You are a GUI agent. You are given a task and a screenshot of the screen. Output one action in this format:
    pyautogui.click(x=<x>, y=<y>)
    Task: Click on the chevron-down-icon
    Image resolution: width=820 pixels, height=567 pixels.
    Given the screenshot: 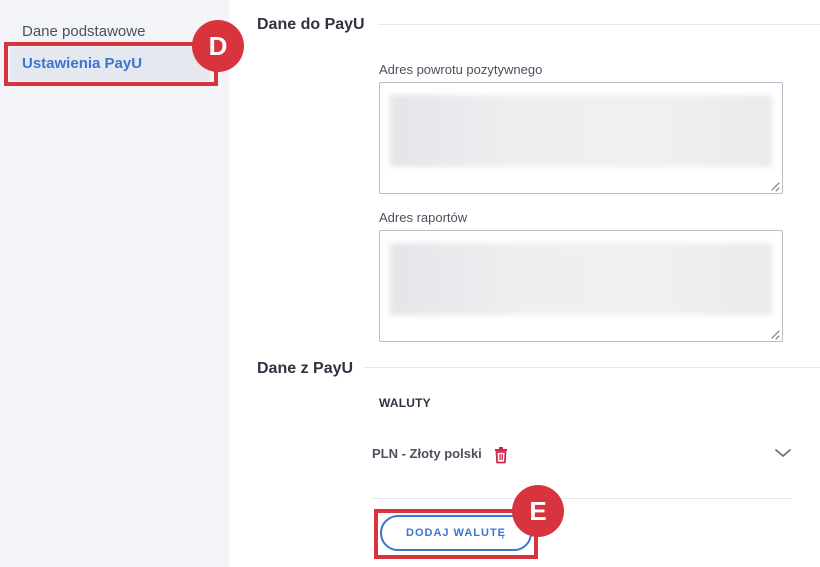 What is the action you would take?
    pyautogui.click(x=783, y=455)
    